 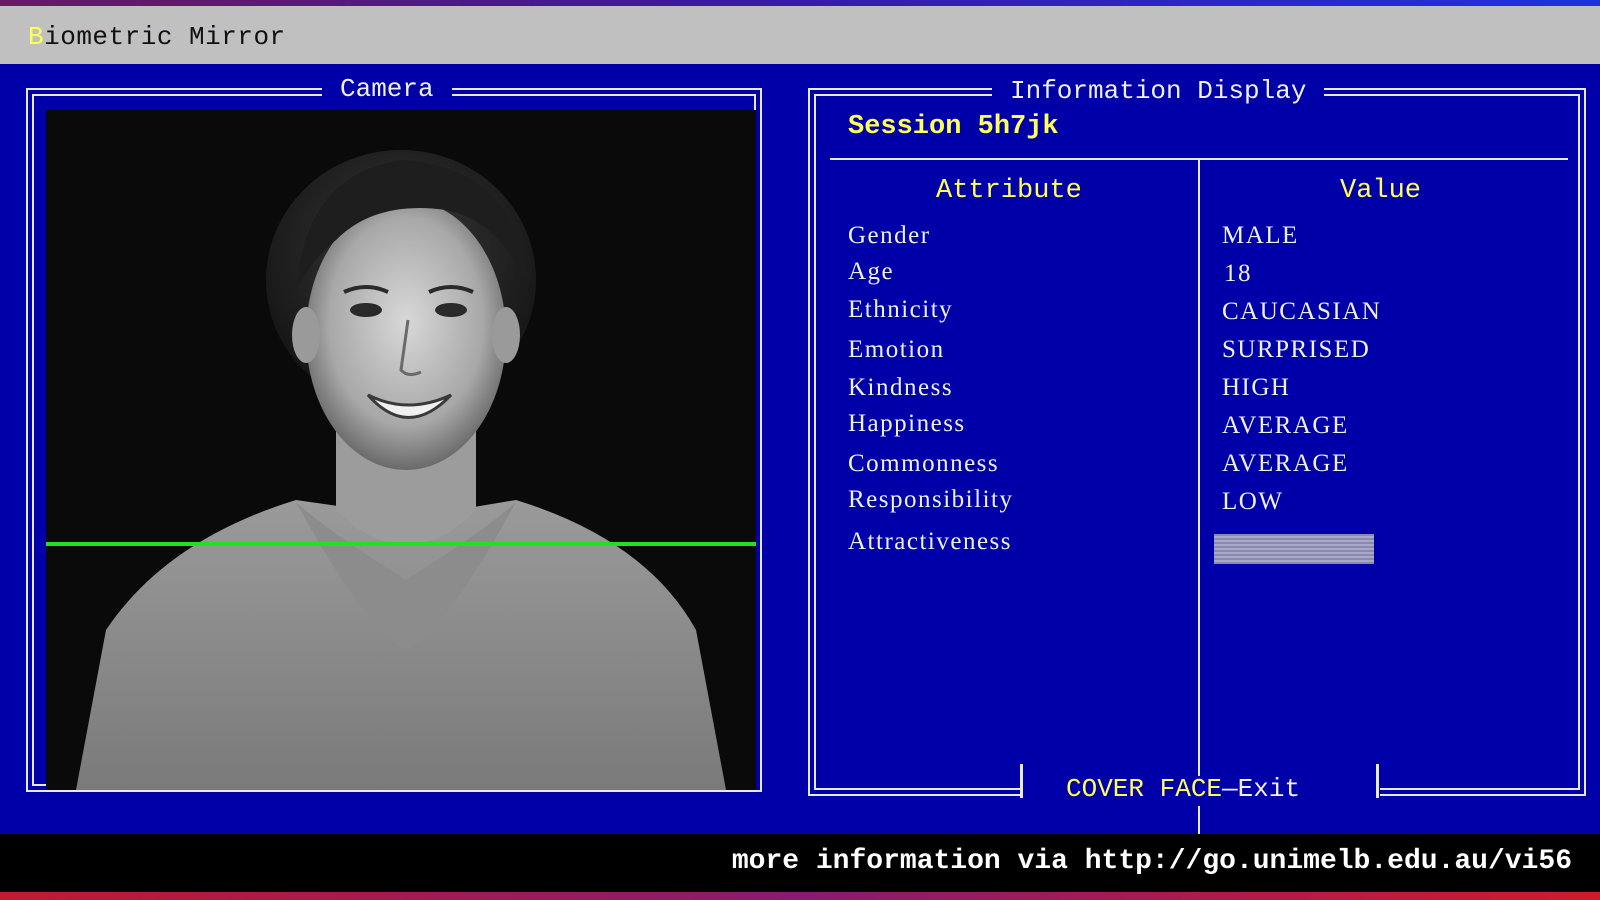 I want to click on column-divider, so click(x=1199, y=505).